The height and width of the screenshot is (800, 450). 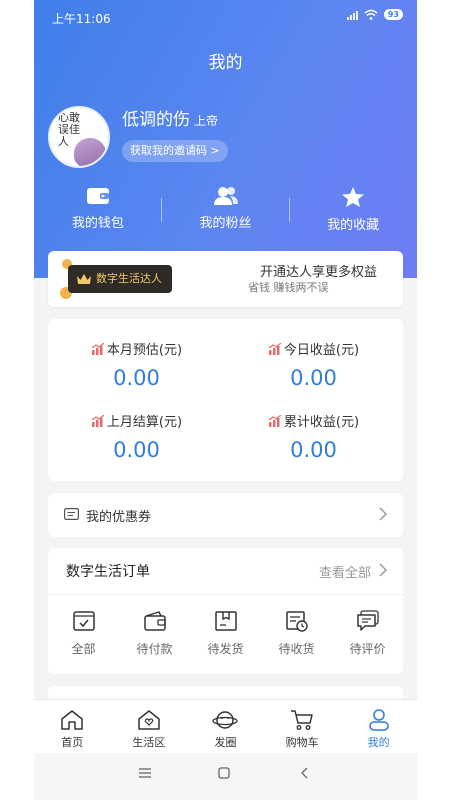 What do you see at coordinates (72, 742) in the screenshot?
I see `tab-label: 首页` at bounding box center [72, 742].